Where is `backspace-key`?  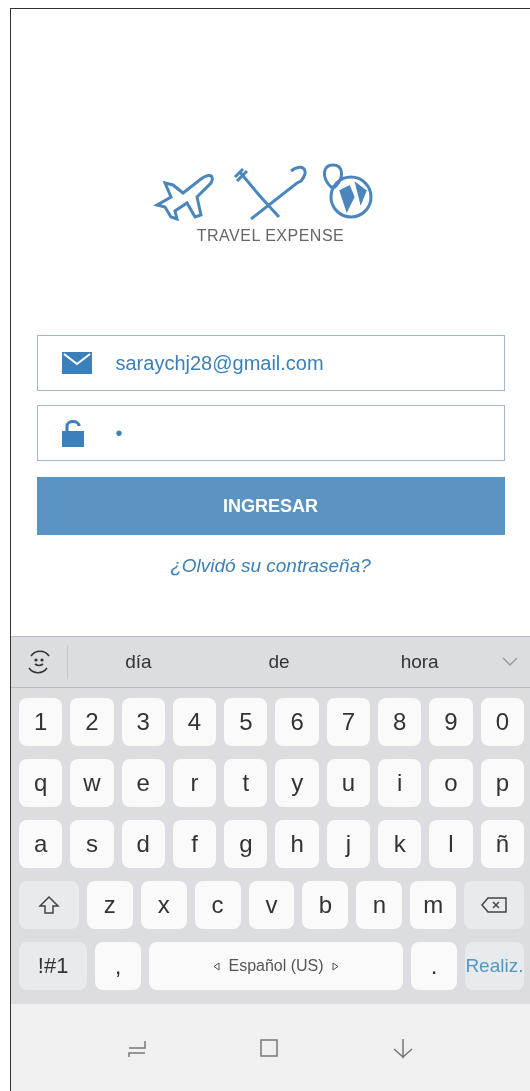 backspace-key is located at coordinates (494, 905).